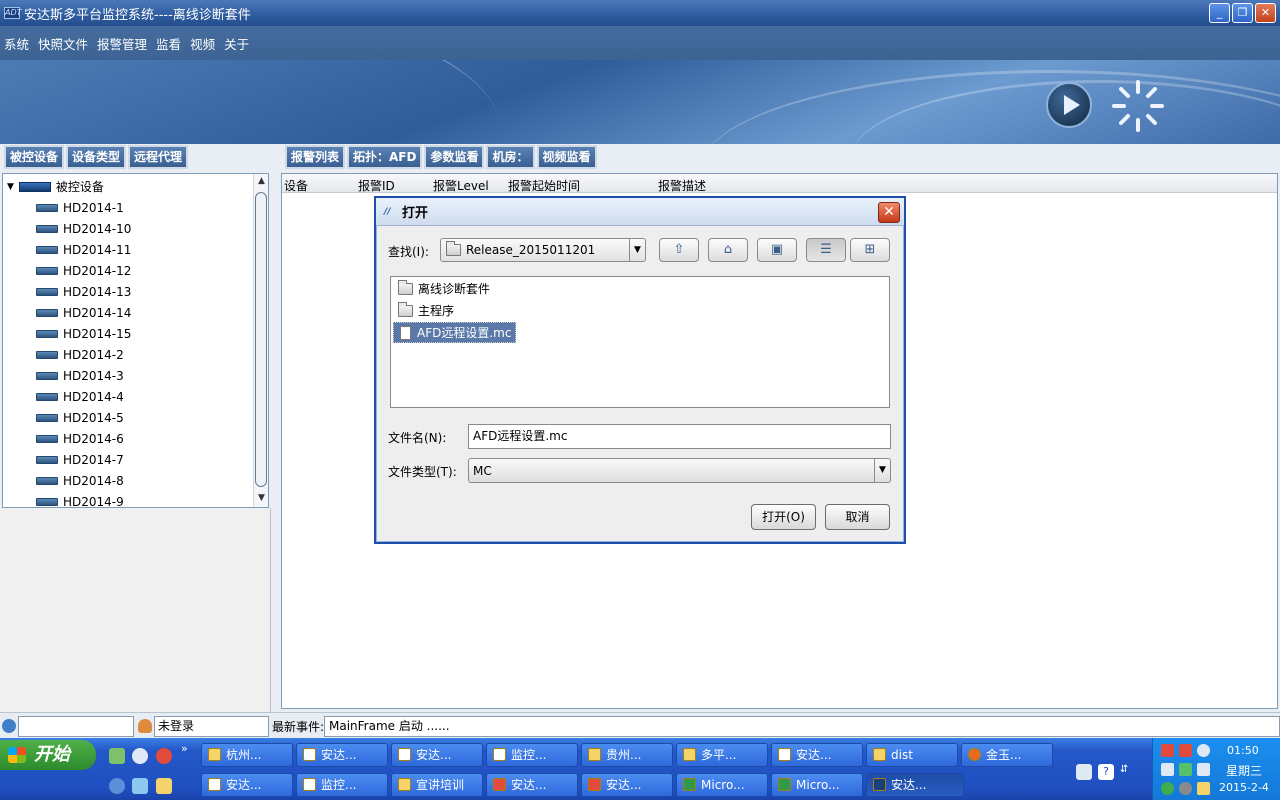 This screenshot has width=1280, height=800. I want to click on dialog-close-button: ✕, so click(889, 212).